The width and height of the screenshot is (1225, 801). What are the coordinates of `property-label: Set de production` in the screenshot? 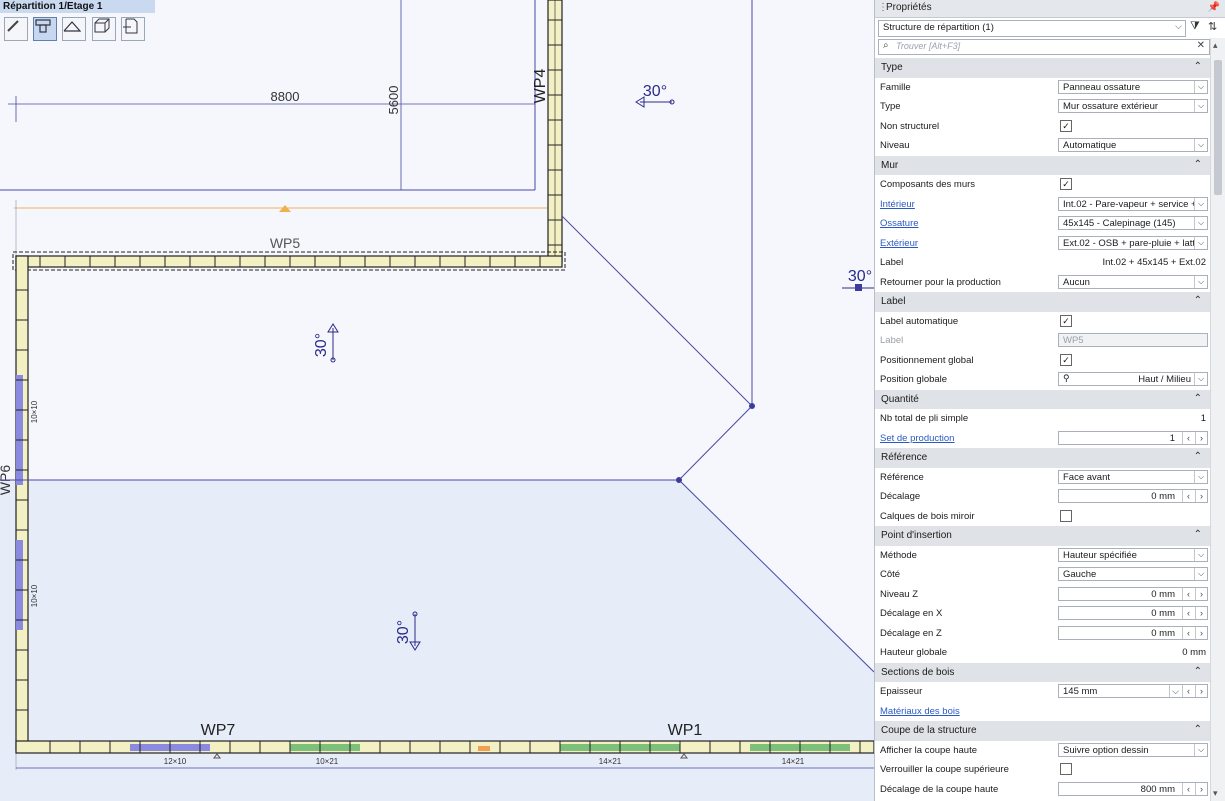 It's located at (917, 438).